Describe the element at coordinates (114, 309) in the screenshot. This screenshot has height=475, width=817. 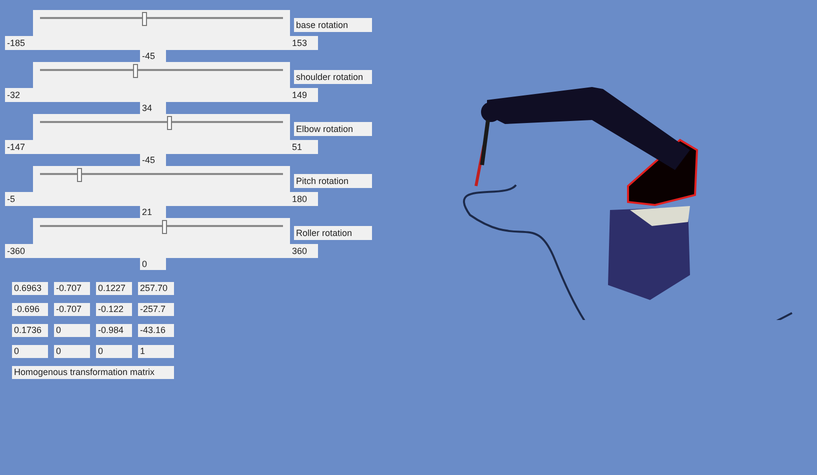
I see `matrix-cell: -0.122` at that location.